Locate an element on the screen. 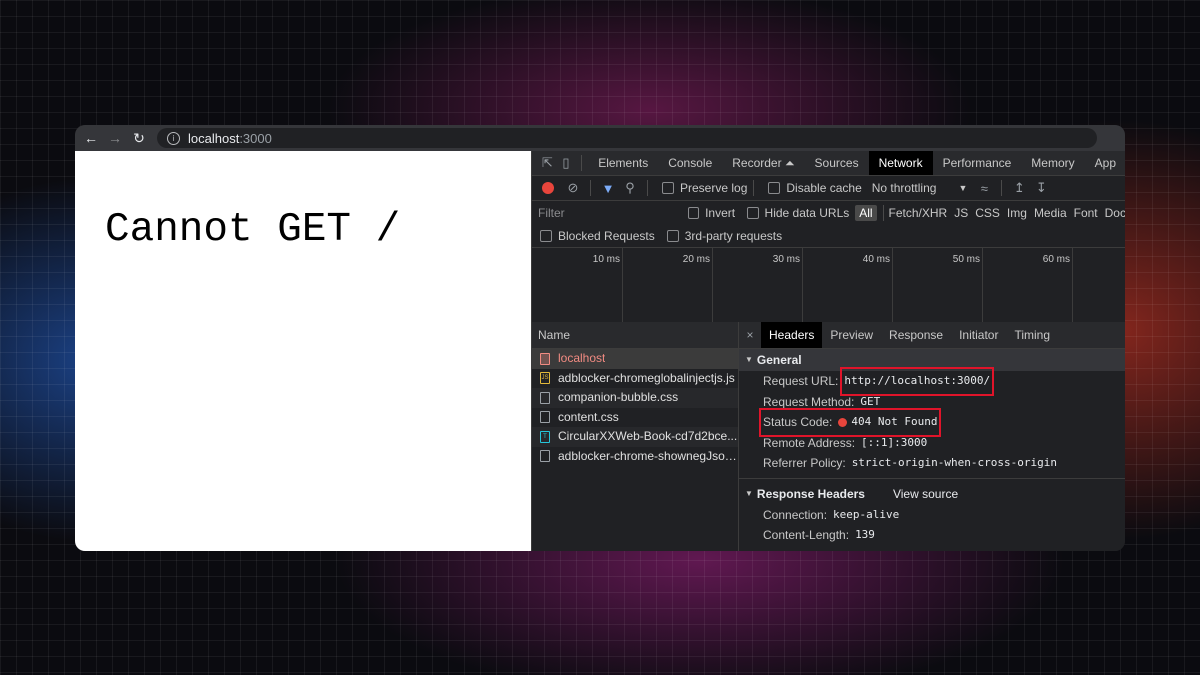 The width and height of the screenshot is (1200, 675). timeline-tick-label: 30 ms is located at coordinates (786, 259).